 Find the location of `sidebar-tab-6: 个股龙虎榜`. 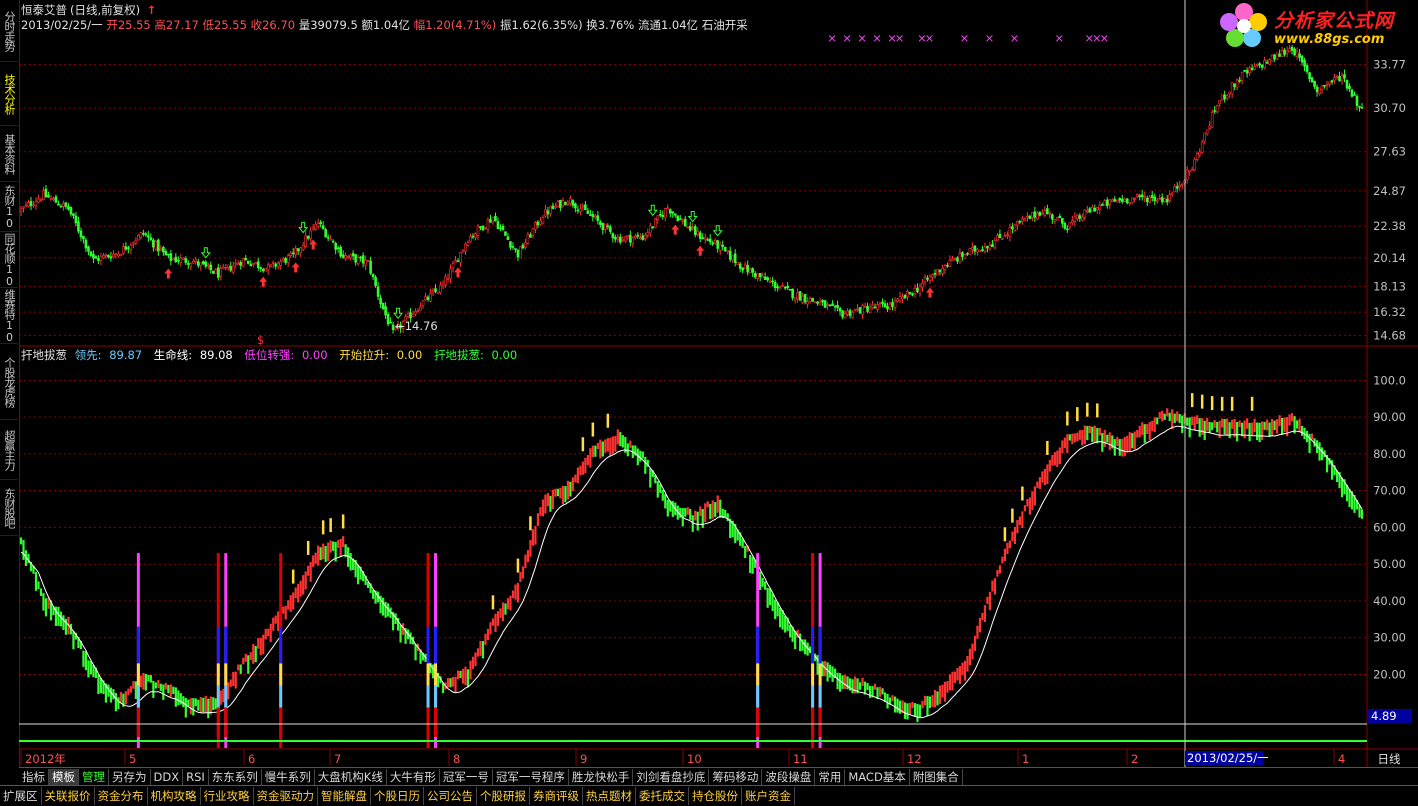

sidebar-tab-6: 个股龙虎榜 is located at coordinates (9, 382).